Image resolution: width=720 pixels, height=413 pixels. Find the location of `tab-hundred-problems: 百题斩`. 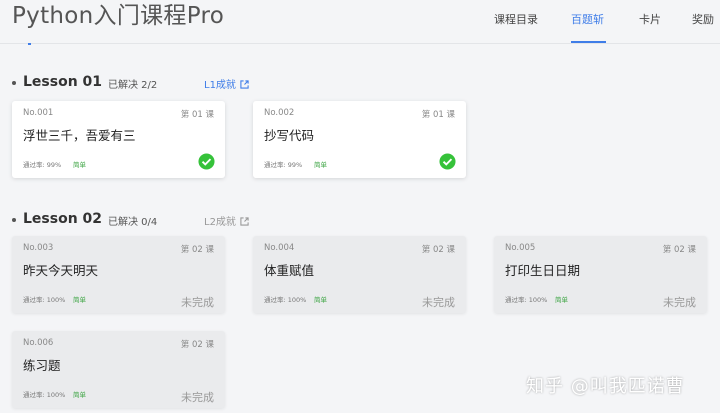

tab-hundred-problems: 百题斩 is located at coordinates (587, 19).